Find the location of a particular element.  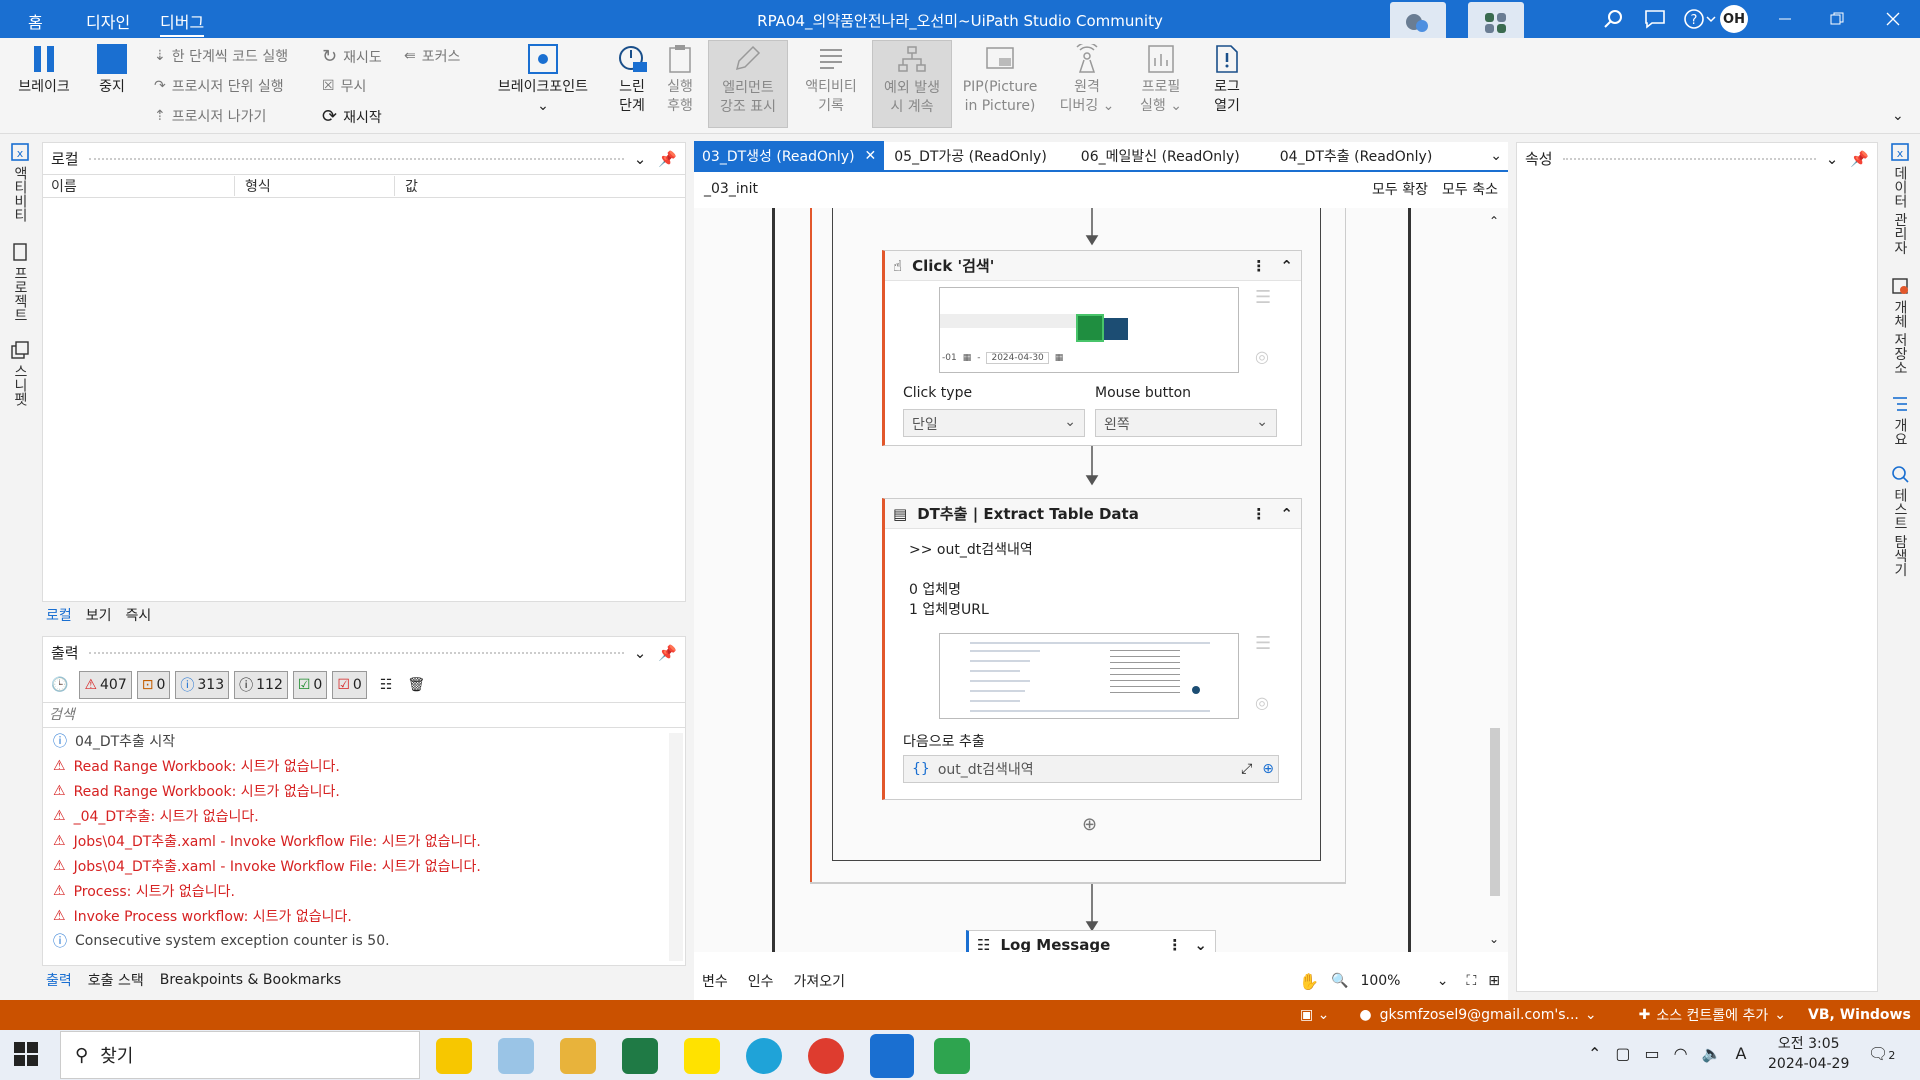

extract-to-field: {} out_dt검색내역 ⤢ ⊕ is located at coordinates (1091, 769).